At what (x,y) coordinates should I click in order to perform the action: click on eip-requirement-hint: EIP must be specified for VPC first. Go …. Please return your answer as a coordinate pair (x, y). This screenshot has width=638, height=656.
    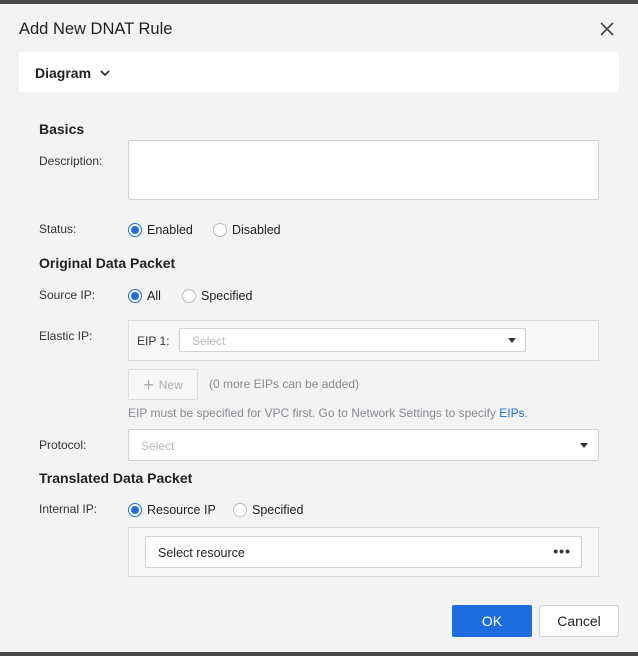
    Looking at the image, I should click on (328, 413).